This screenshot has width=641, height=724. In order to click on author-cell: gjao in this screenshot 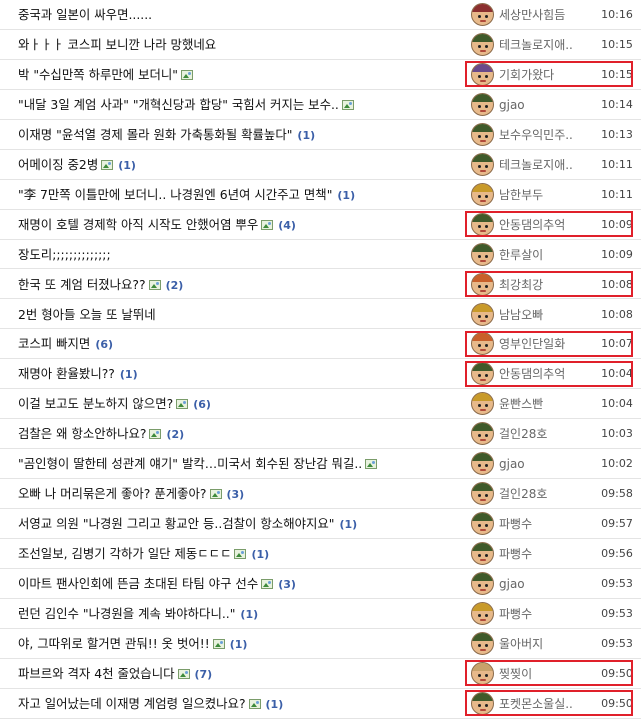, I will do `click(531, 464)`.